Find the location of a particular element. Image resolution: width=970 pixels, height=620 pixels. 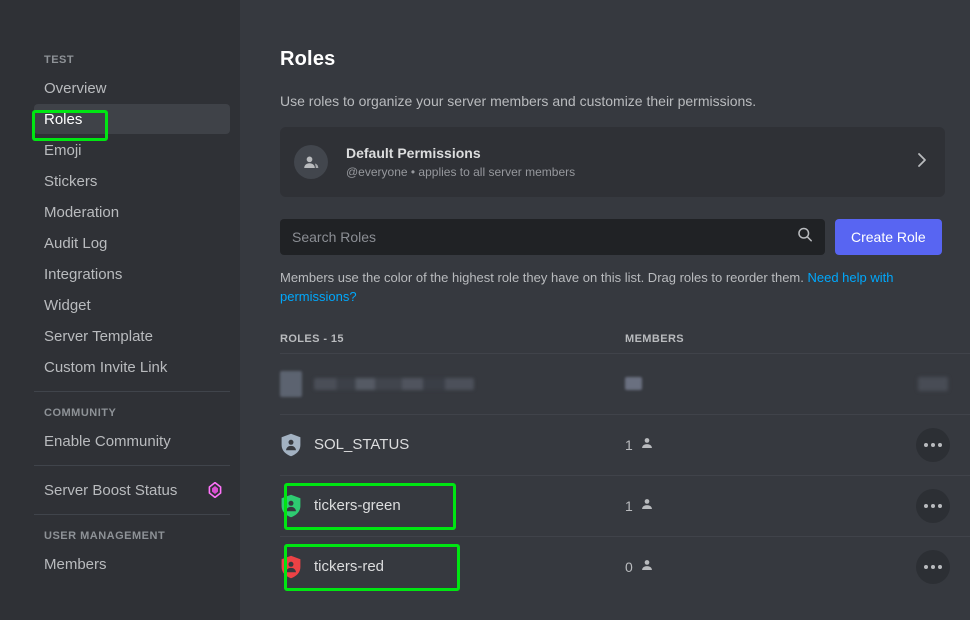

role-name-cell: tickers-green is located at coordinates (452, 506).